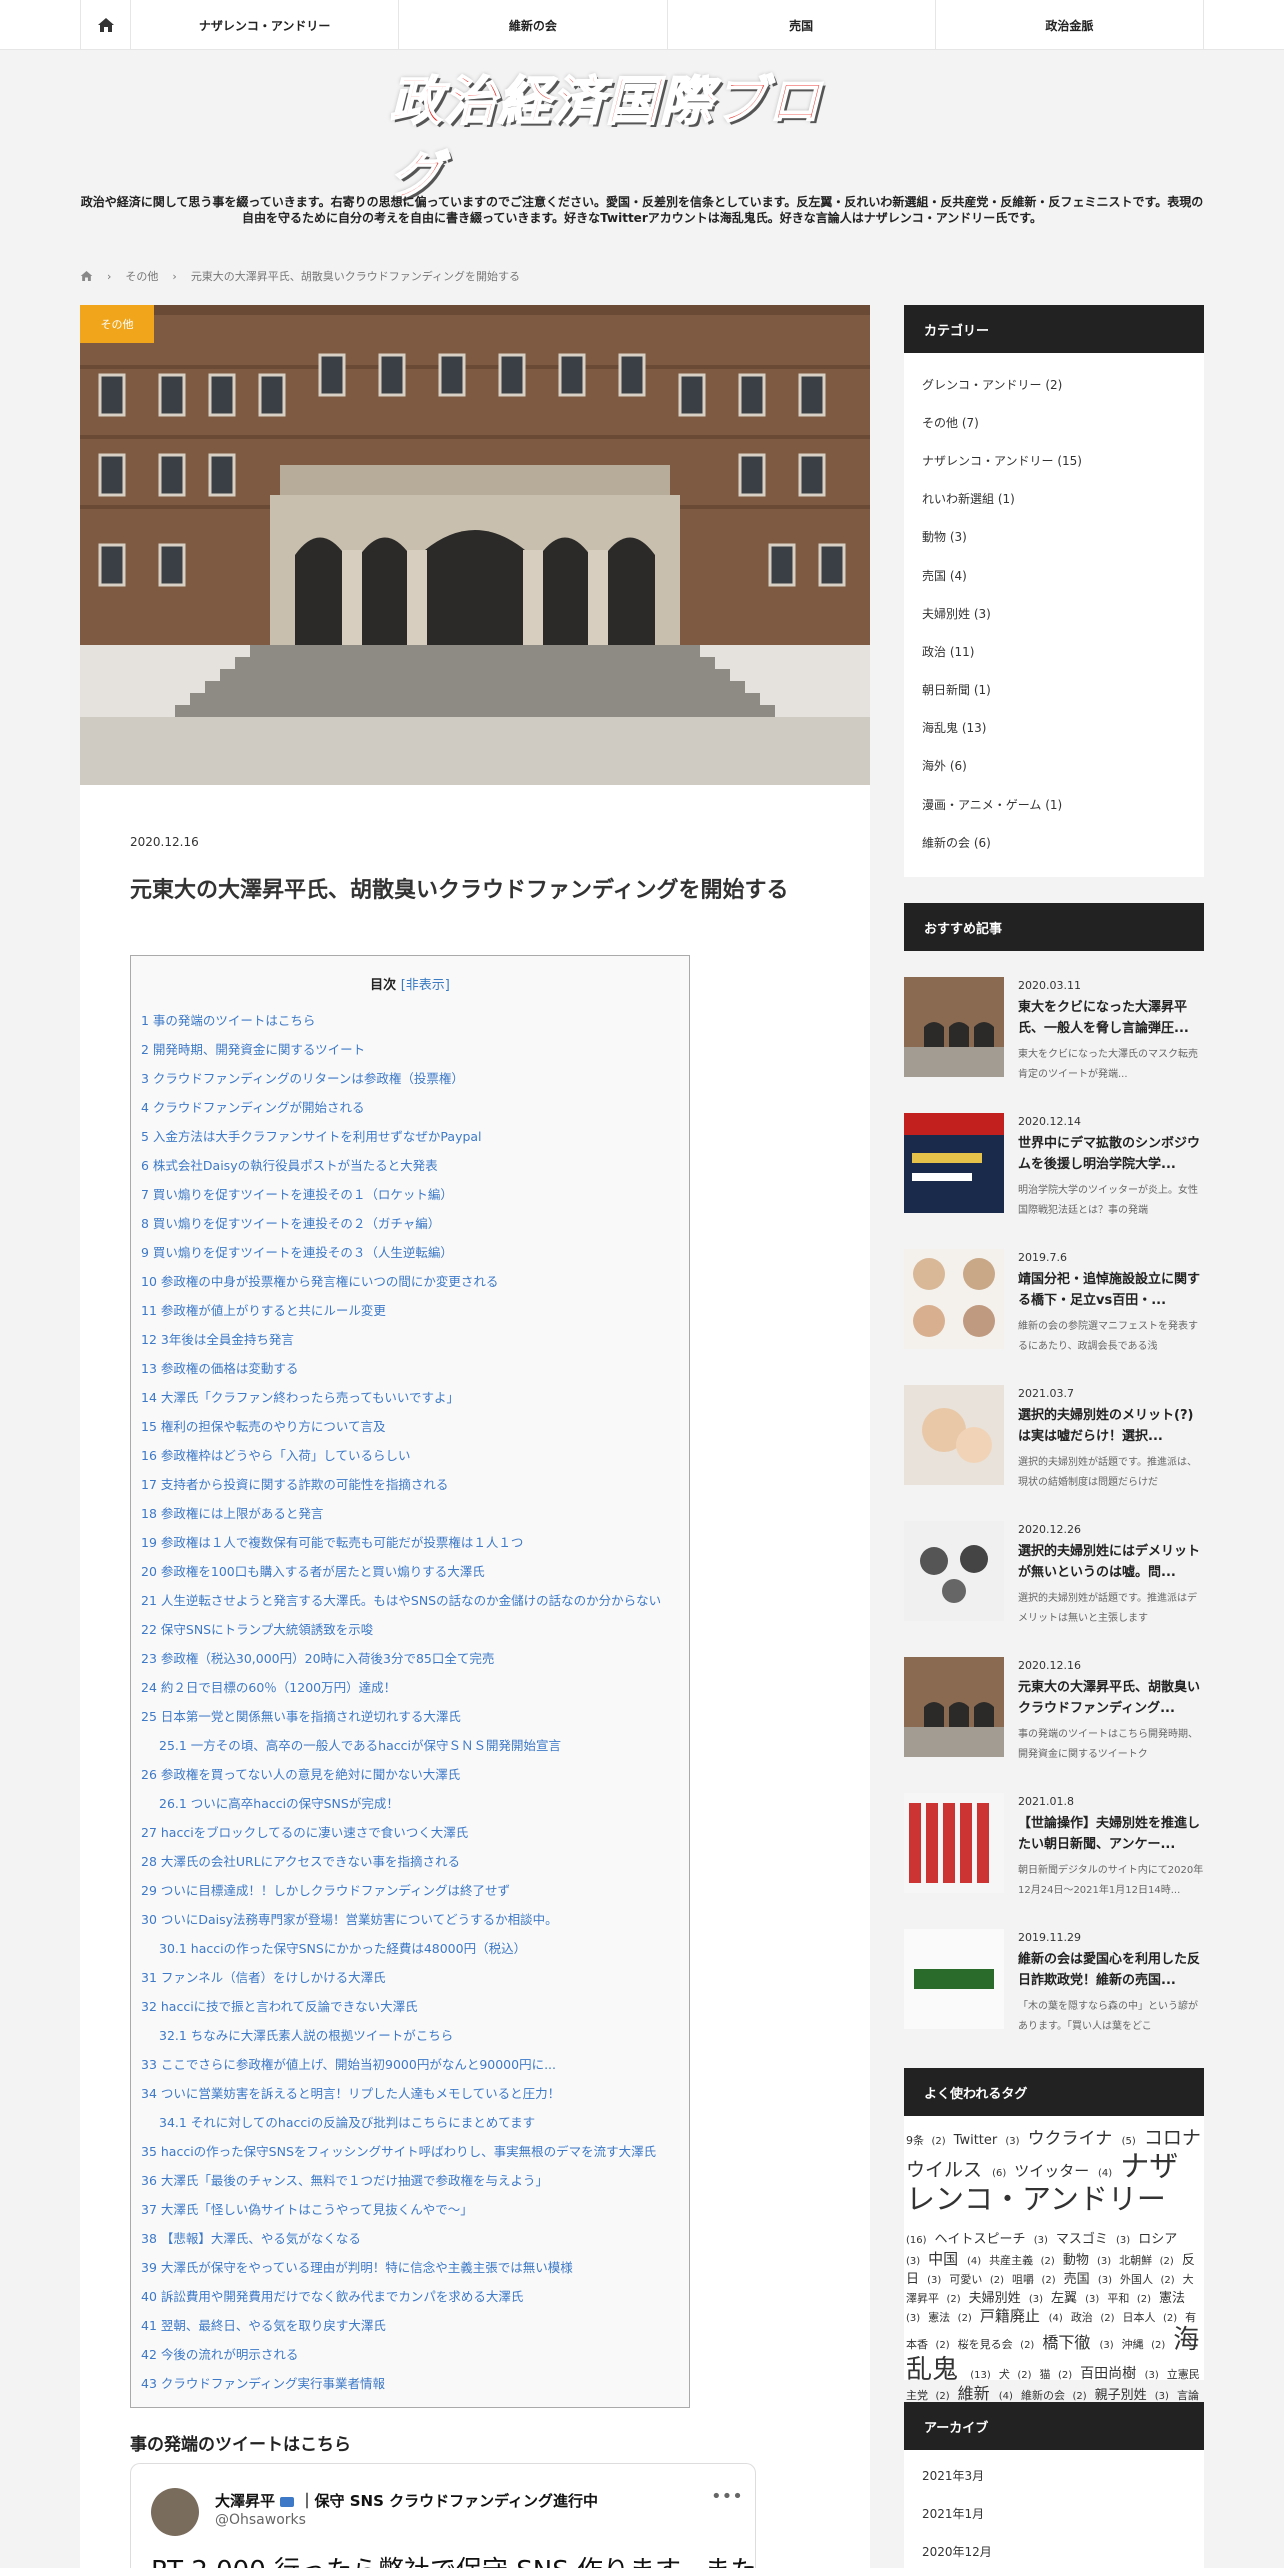 Image resolution: width=1284 pixels, height=2568 pixels. What do you see at coordinates (1056, 2396) in the screenshot?
I see `tag-link: 維新の会 (2)` at bounding box center [1056, 2396].